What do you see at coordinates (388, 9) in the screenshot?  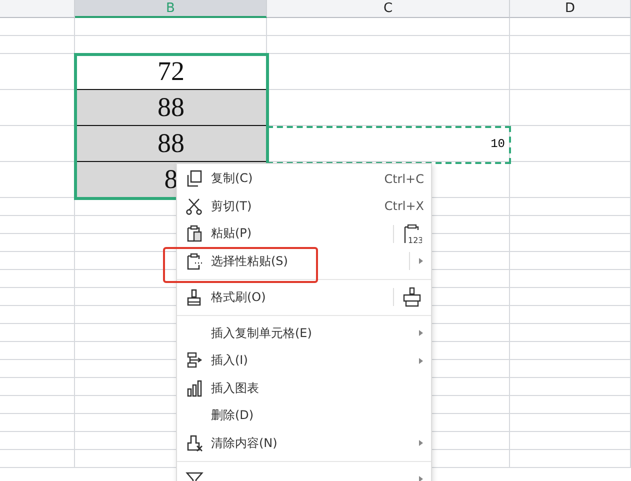 I see `column-header: C` at bounding box center [388, 9].